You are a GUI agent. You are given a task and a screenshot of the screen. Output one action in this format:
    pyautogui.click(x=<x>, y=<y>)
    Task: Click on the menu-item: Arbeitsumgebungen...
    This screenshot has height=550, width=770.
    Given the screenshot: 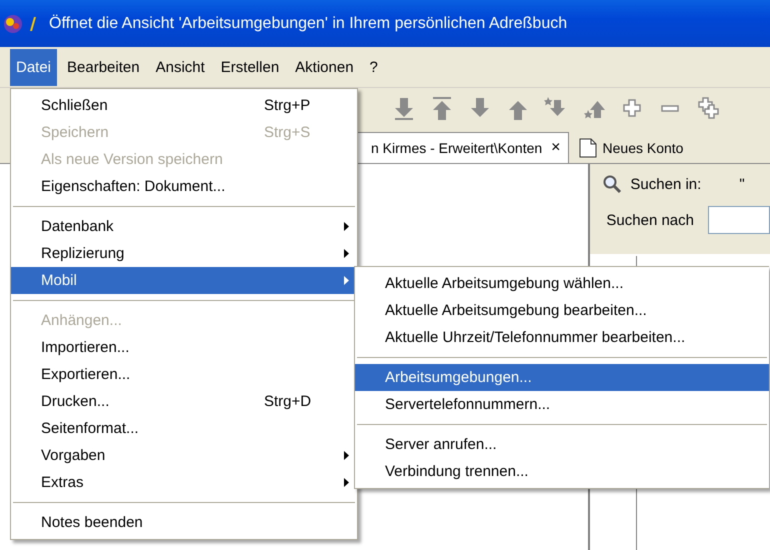 What is the action you would take?
    pyautogui.click(x=562, y=377)
    